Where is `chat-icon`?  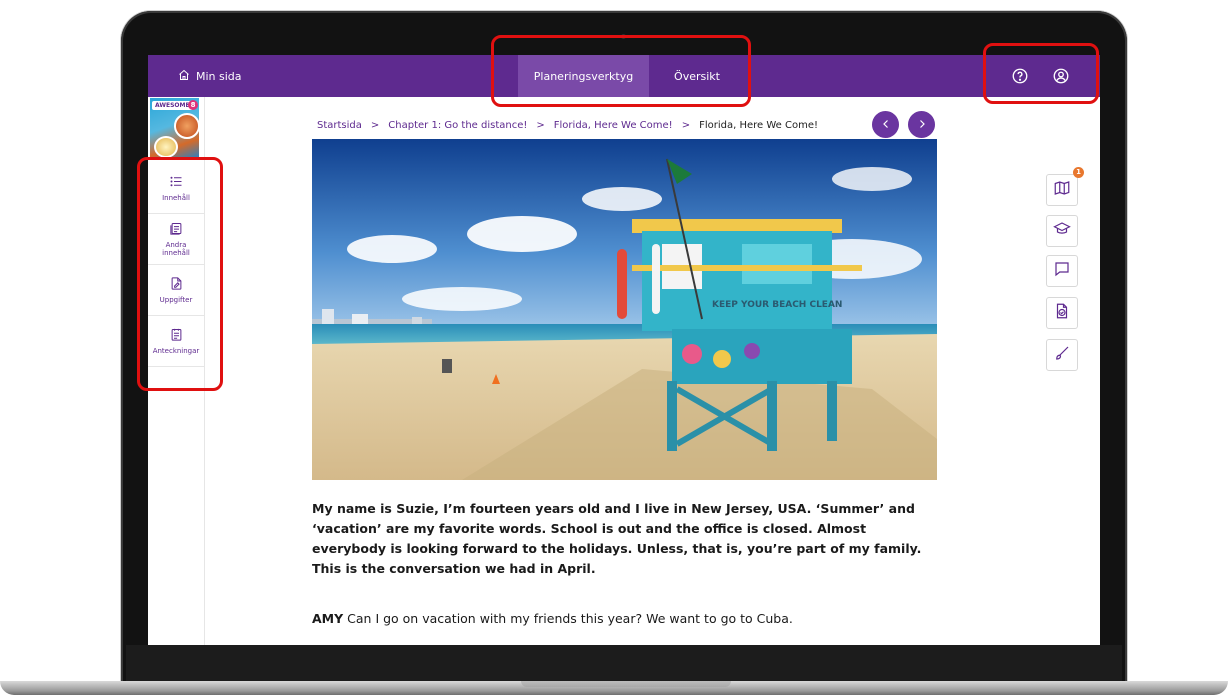
chat-icon is located at coordinates (1062, 271).